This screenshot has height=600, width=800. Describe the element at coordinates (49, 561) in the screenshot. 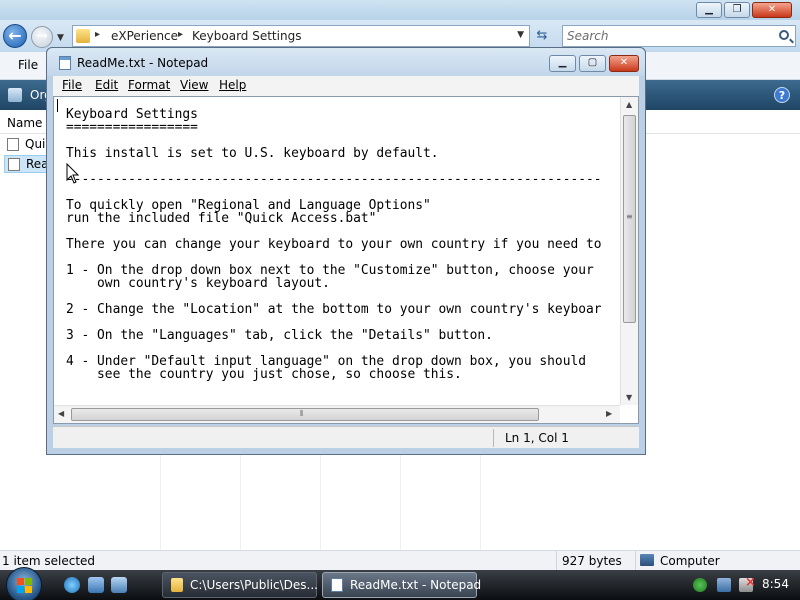

I see `status-selected-count: 1 item selected` at that location.